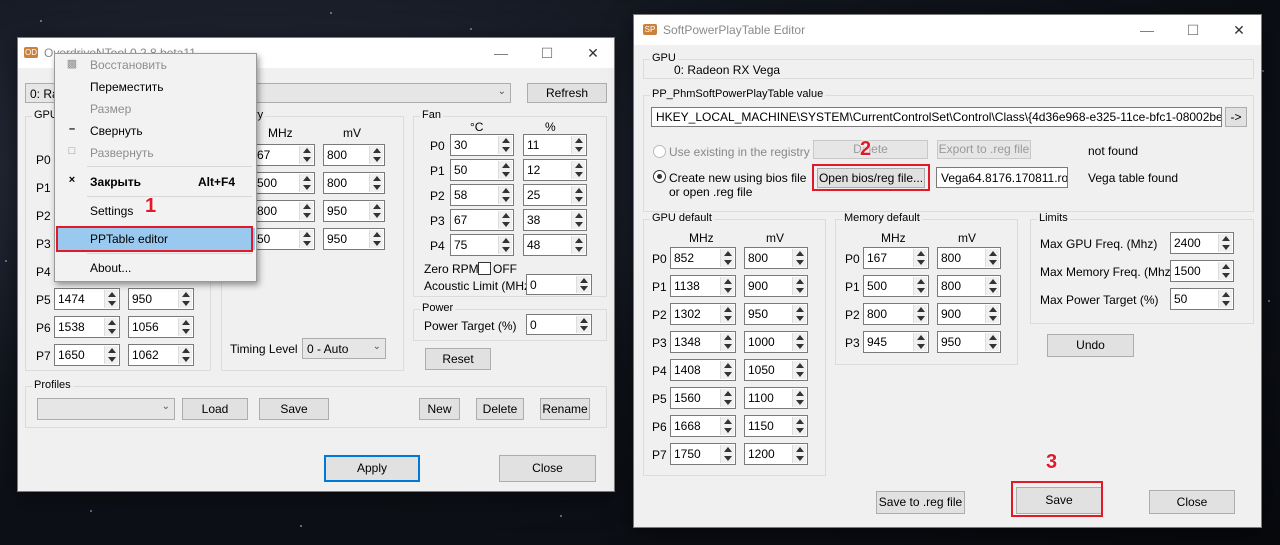 The image size is (1280, 545). Describe the element at coordinates (703, 342) in the screenshot. I see `gpu-default-clock-stepper: 1348` at that location.